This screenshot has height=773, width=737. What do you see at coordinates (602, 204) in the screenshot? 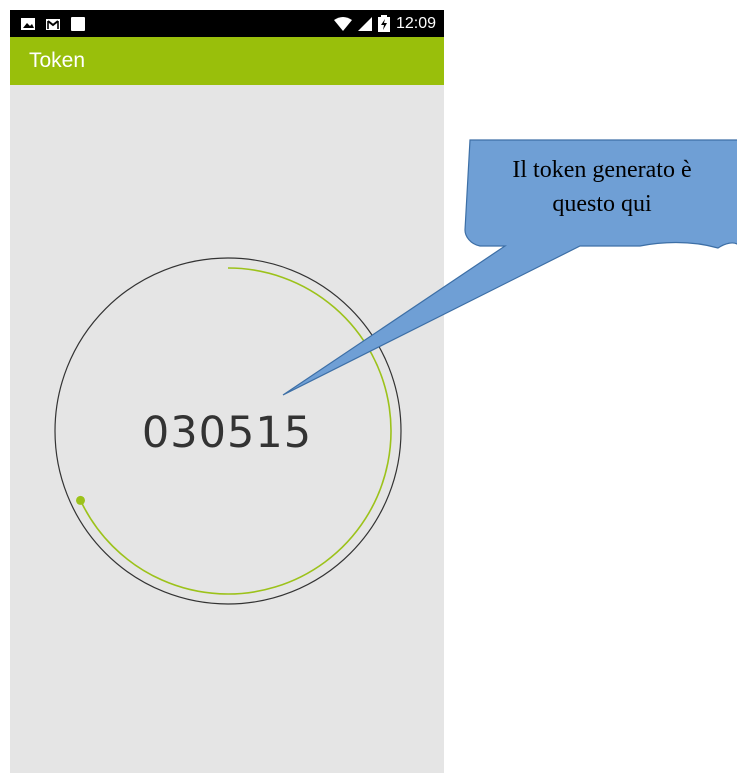
I see `callout-line-2: questo qui` at bounding box center [602, 204].